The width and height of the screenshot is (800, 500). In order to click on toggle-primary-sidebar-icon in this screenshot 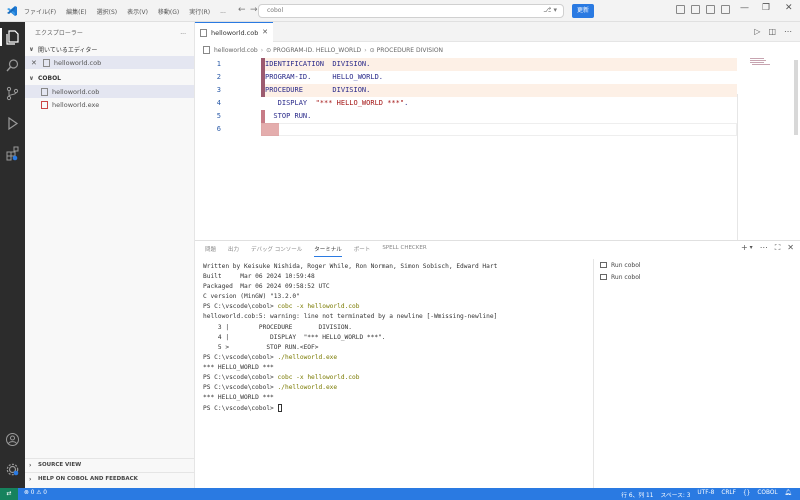, I will do `click(680, 9)`.